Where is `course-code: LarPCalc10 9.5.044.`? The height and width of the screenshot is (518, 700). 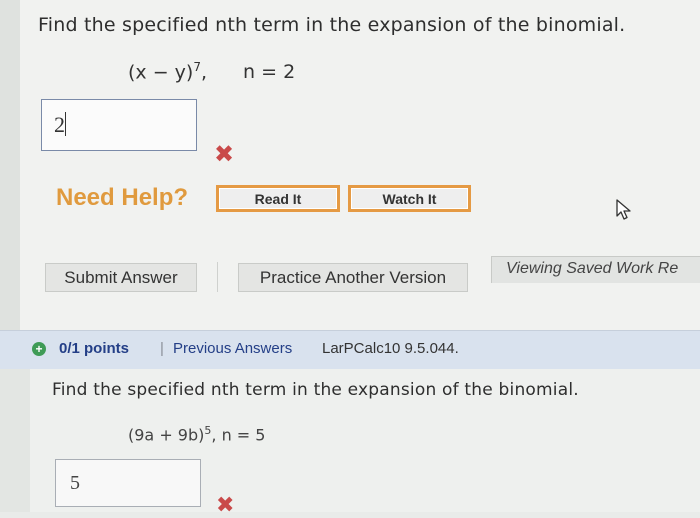
course-code: LarPCalc10 9.5.044. is located at coordinates (390, 348).